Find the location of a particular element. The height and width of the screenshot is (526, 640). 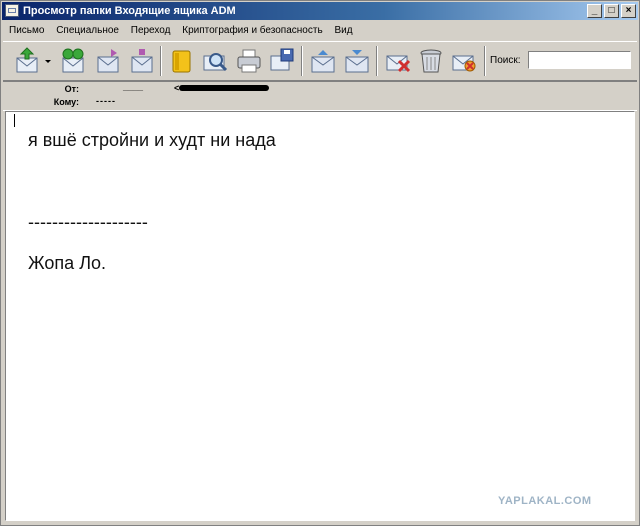

mail-app-icon is located at coordinates (12, 10).